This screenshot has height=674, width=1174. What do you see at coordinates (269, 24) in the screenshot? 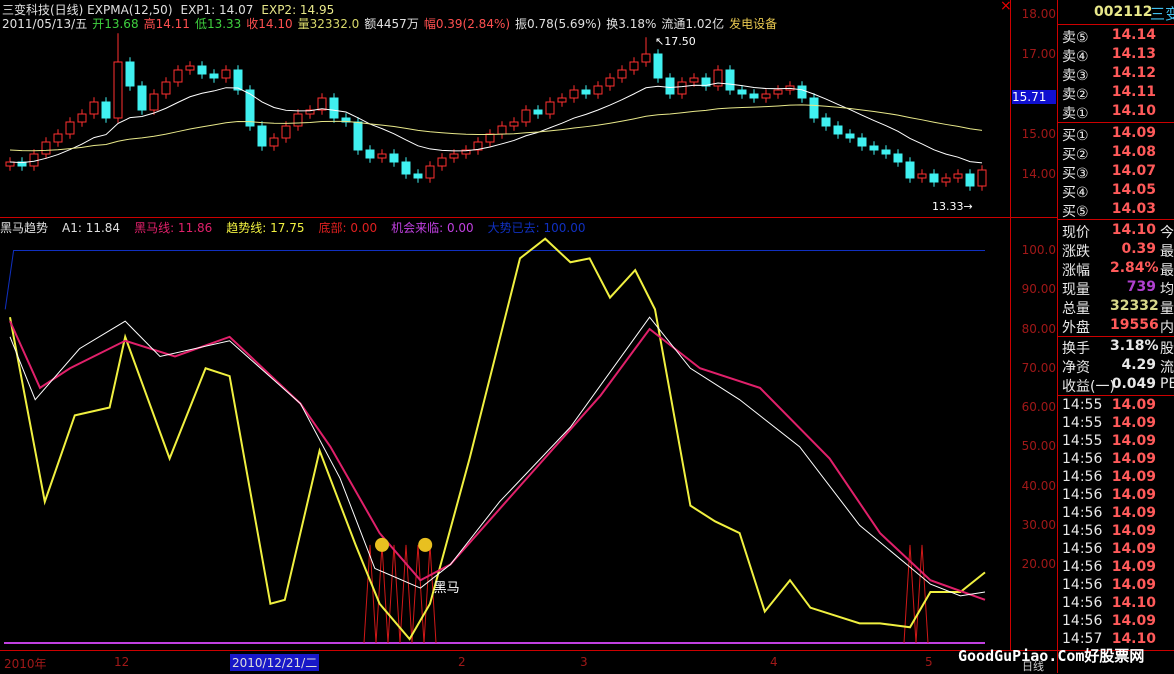
I see `header-field: 收14.10` at bounding box center [269, 24].